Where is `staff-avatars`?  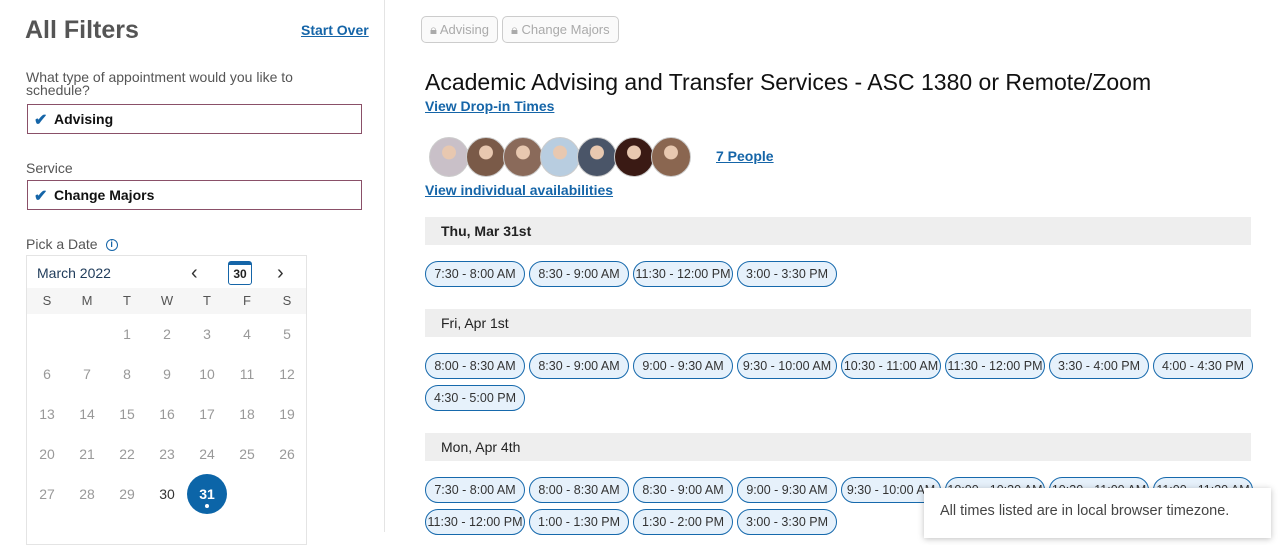
staff-avatars is located at coordinates (560, 157).